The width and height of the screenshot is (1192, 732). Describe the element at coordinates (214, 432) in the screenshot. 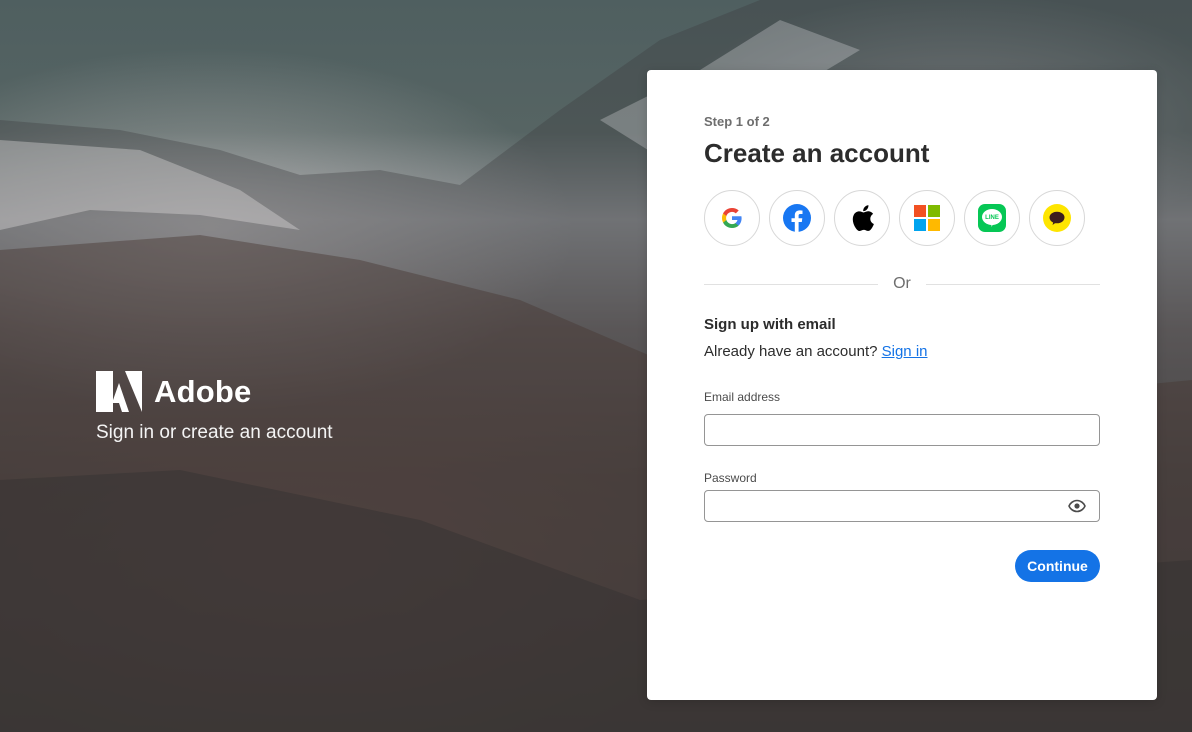

I see `brand-tagline: Sign in or create an account` at that location.